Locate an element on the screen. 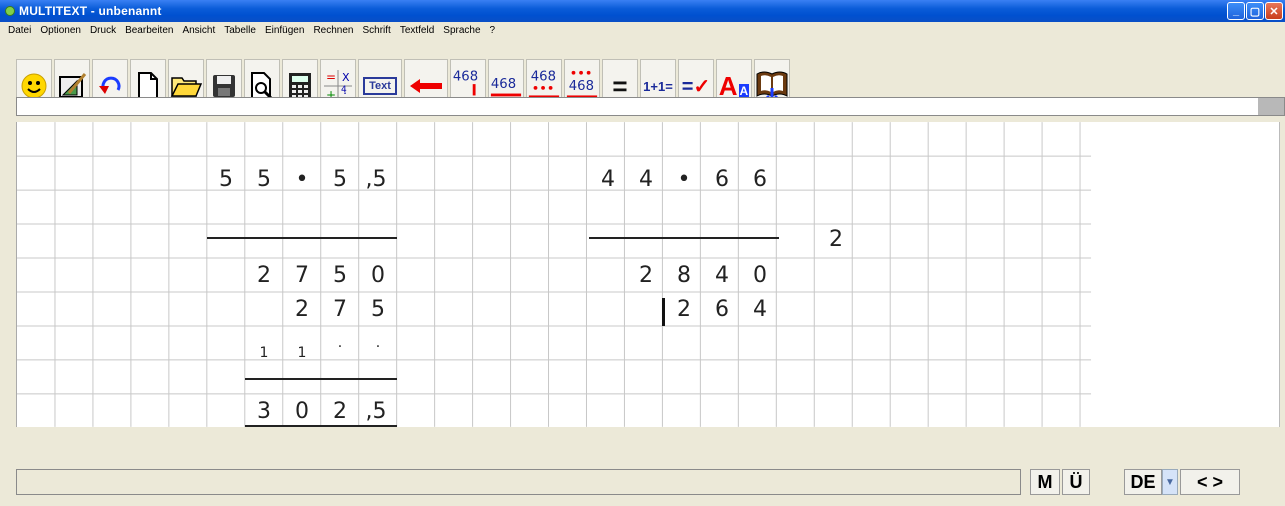 The height and width of the screenshot is (506, 1285). nav-button: < > is located at coordinates (1210, 482).